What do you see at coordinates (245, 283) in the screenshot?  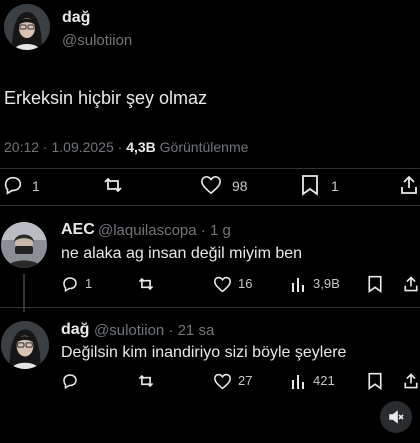 I see `like-count: 16` at bounding box center [245, 283].